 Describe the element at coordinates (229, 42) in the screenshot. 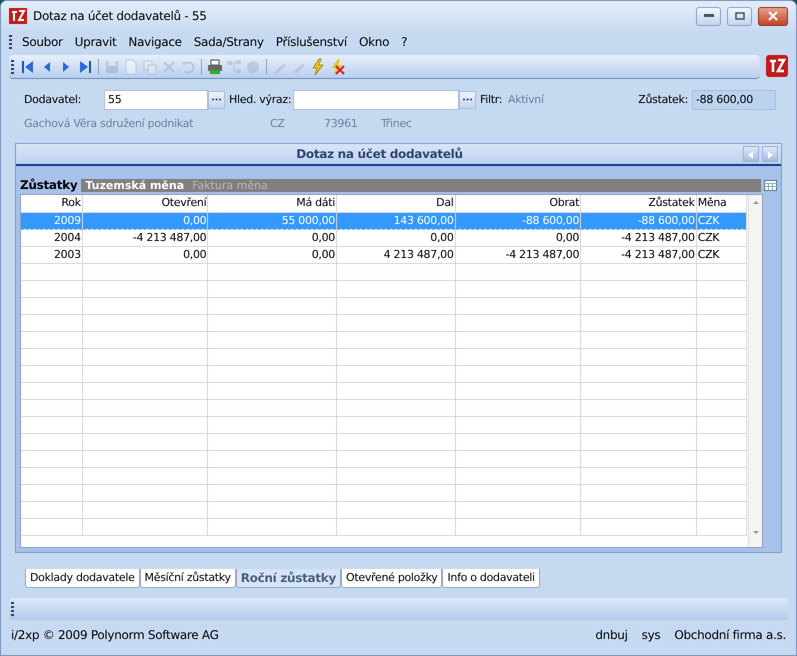

I see `menu-item: Sada/Strany` at that location.